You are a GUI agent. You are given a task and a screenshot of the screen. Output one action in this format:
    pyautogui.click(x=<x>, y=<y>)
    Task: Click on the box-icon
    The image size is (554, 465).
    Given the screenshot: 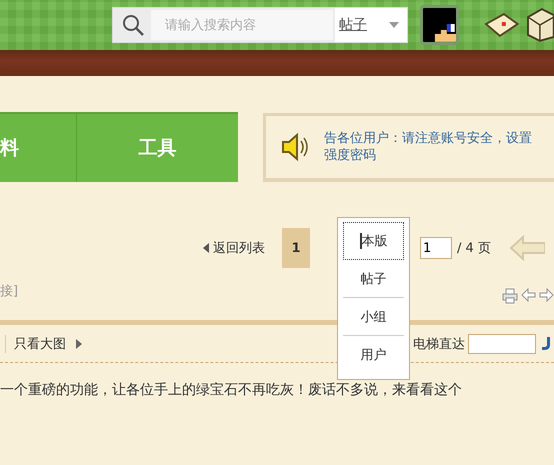 What is the action you would take?
    pyautogui.click(x=540, y=25)
    